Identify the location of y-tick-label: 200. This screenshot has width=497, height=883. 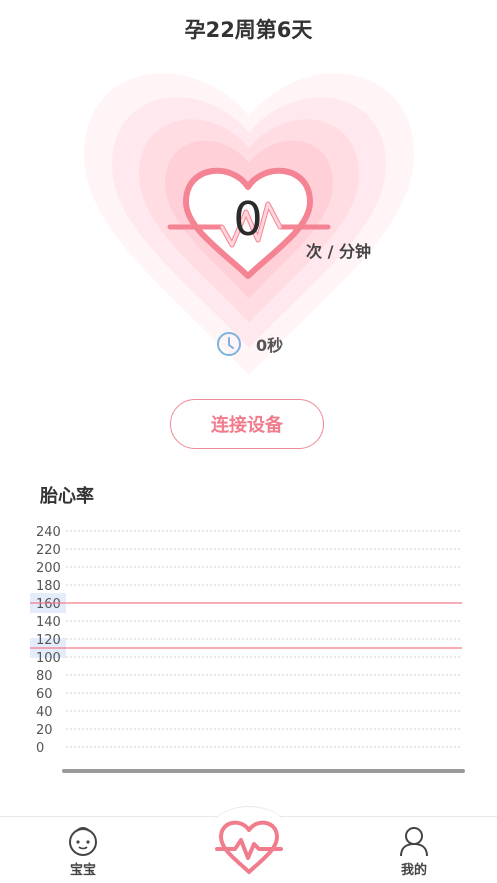
(48, 568).